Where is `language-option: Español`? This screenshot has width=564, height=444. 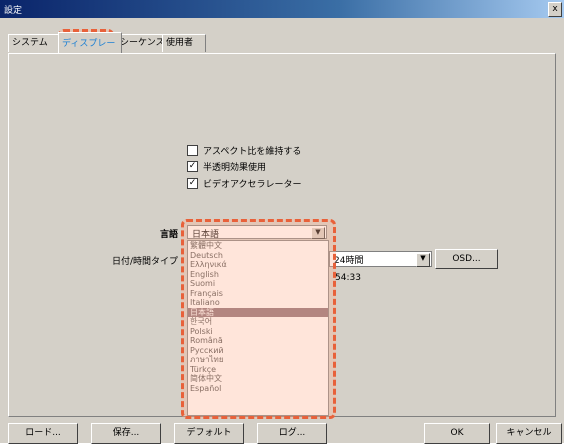 language-option: Español is located at coordinates (258, 389).